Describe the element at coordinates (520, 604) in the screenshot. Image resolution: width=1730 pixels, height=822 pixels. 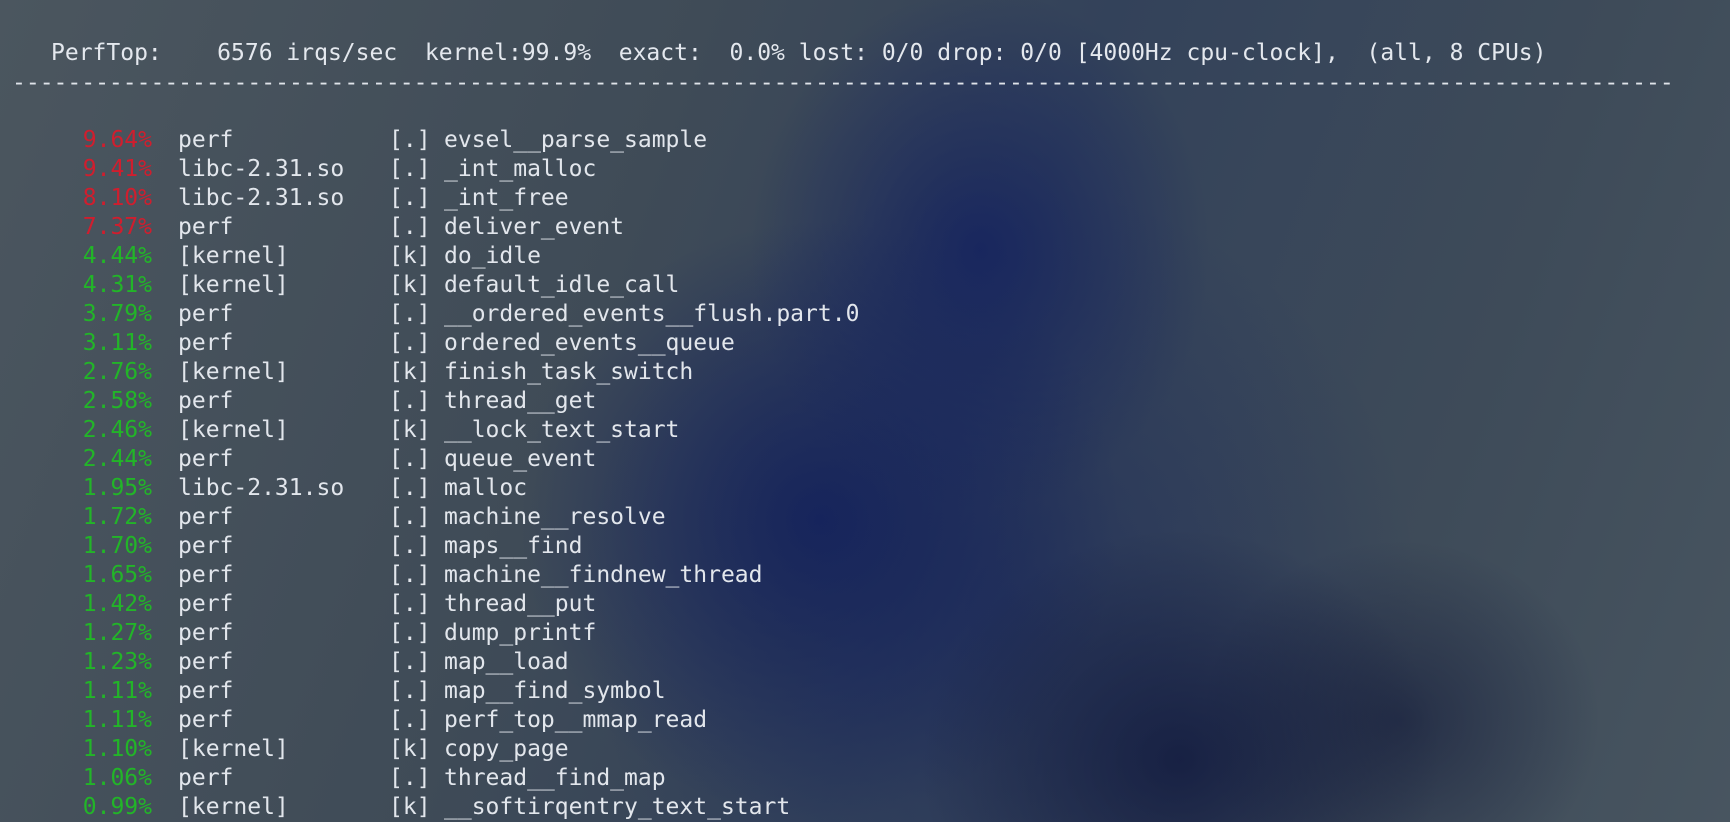
I see `symbol-name: thread__put` at that location.